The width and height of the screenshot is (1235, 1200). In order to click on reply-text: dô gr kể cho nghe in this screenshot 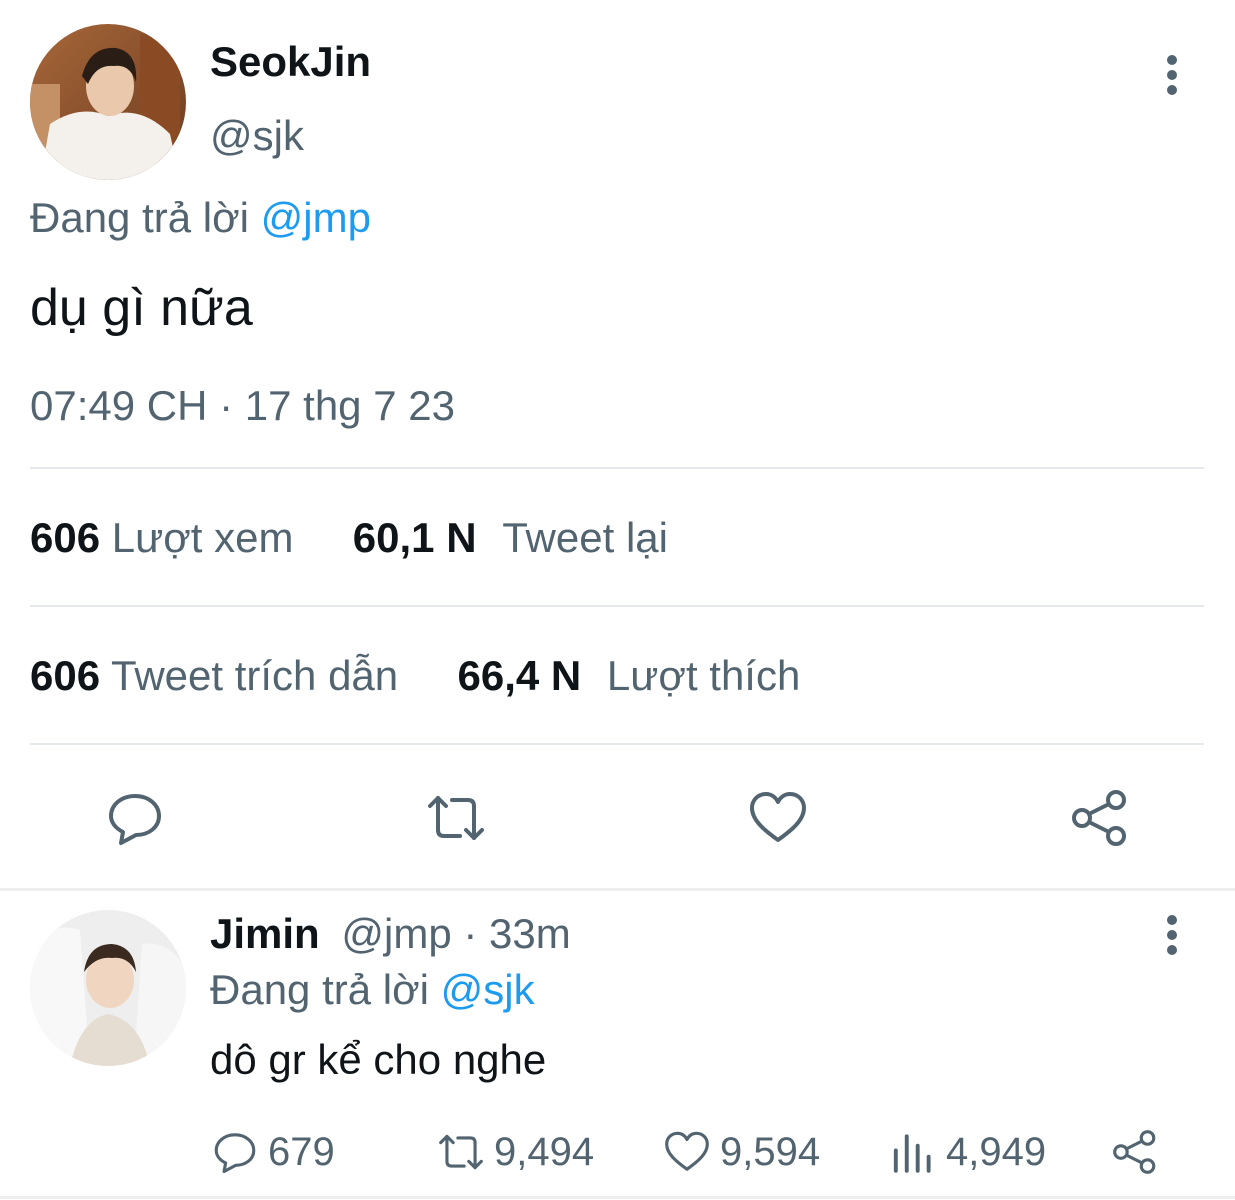, I will do `click(378, 1059)`.